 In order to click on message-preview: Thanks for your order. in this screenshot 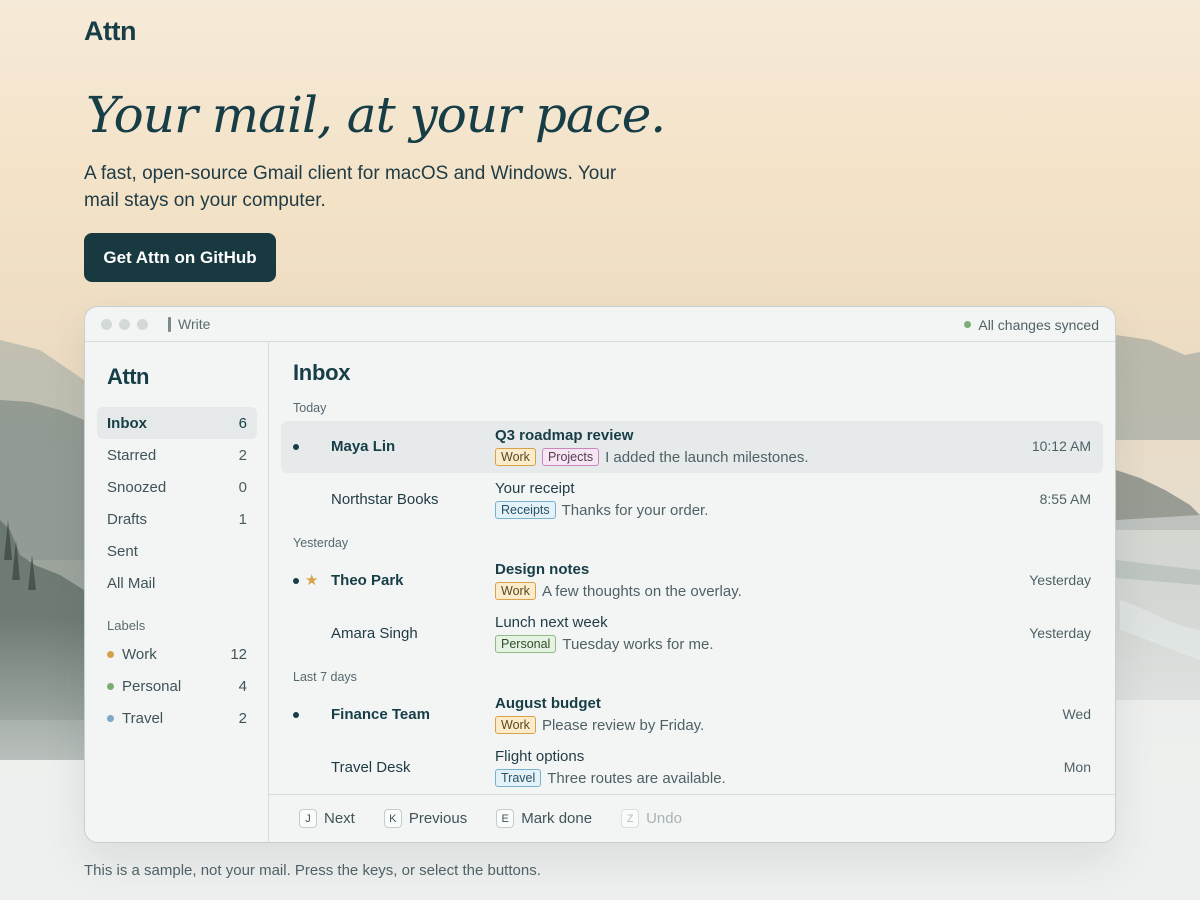, I will do `click(635, 510)`.